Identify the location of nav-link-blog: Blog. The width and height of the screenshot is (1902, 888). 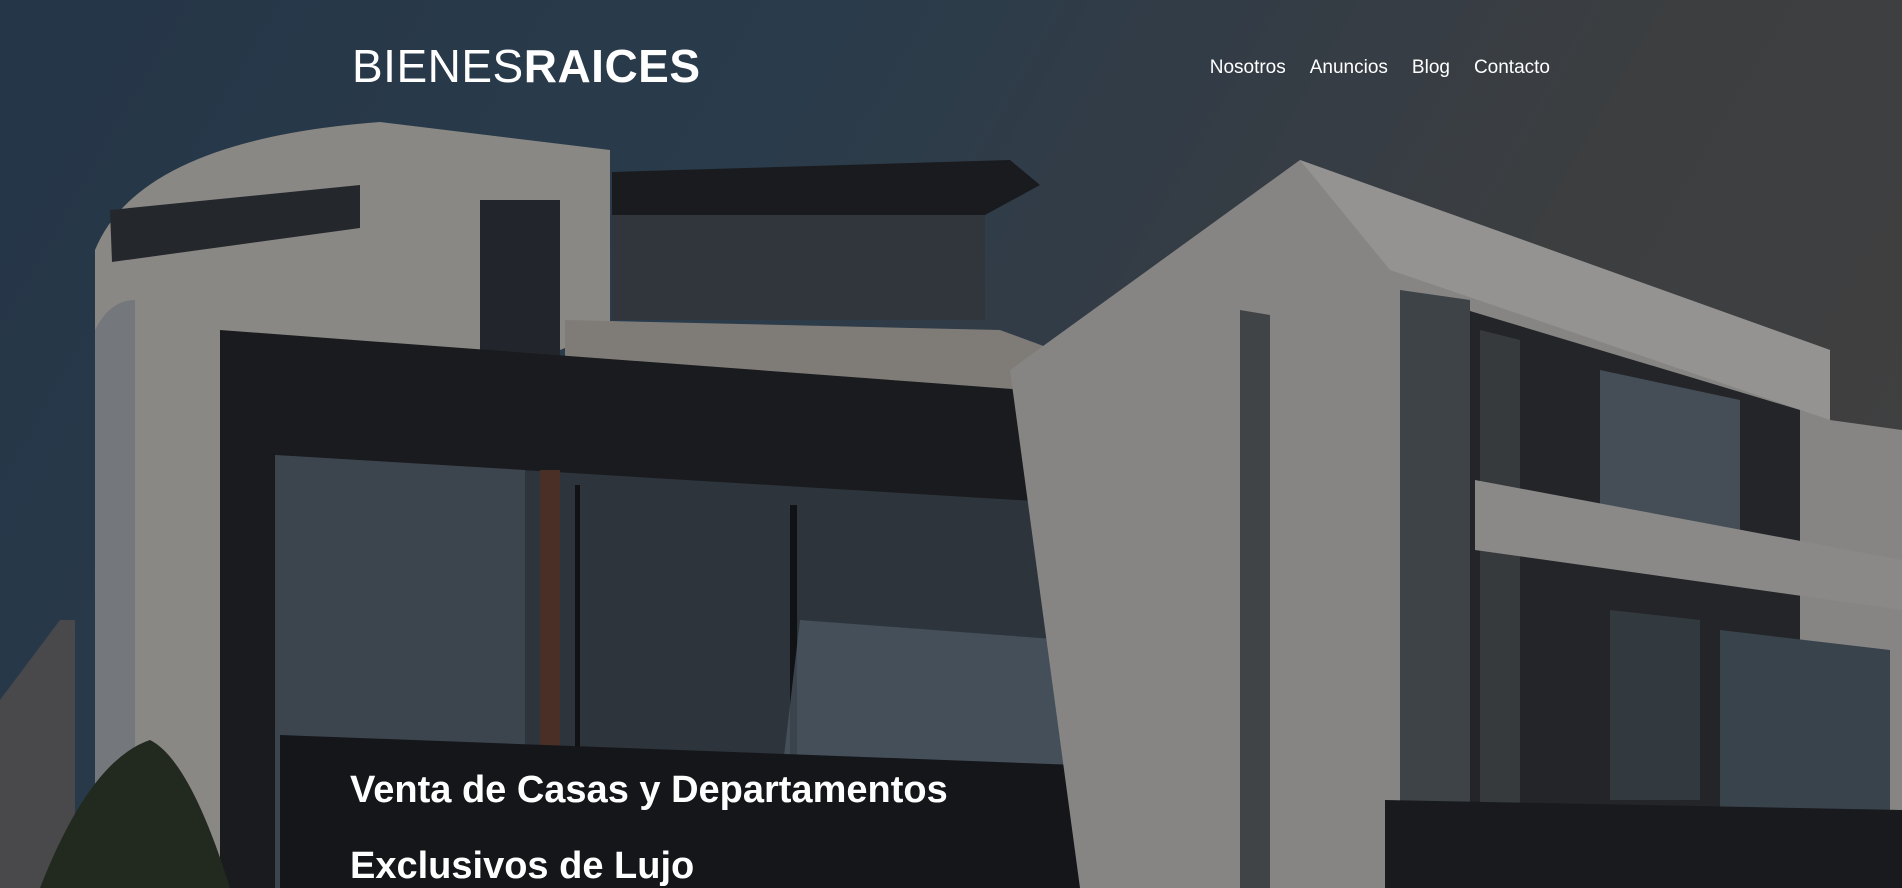
(1431, 68).